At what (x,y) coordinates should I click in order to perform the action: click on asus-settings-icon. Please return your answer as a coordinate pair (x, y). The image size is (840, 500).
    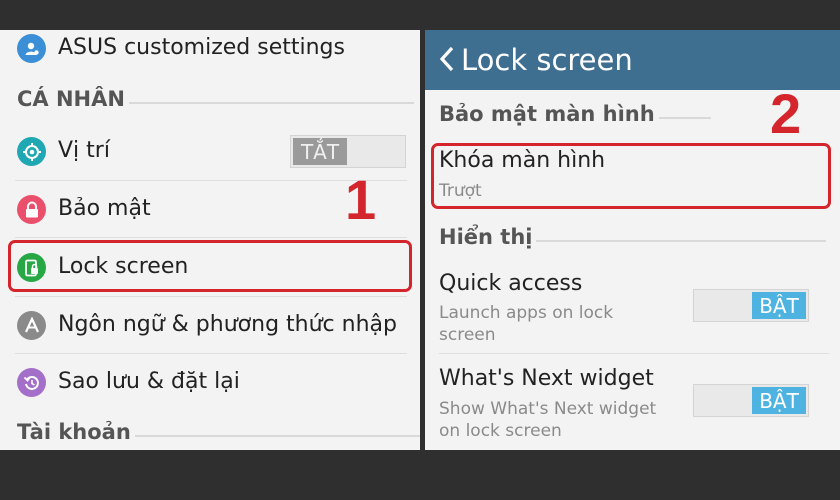
    Looking at the image, I should click on (31, 48).